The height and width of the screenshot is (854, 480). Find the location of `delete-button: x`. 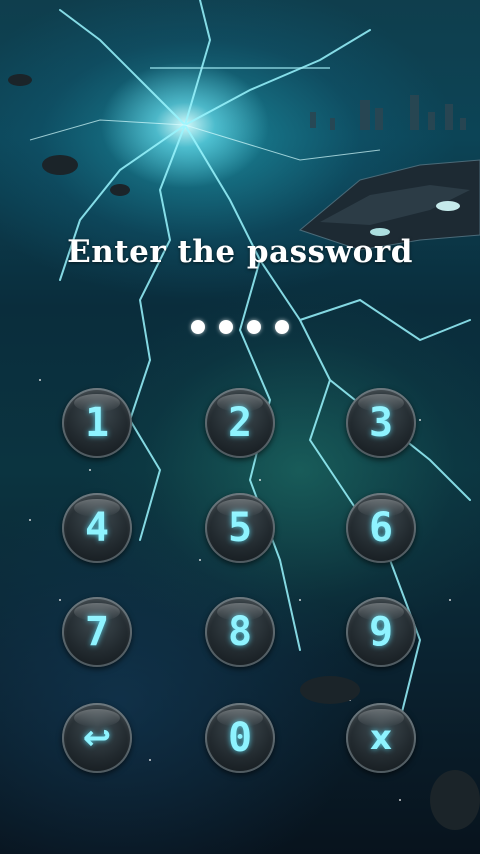

delete-button: x is located at coordinates (381, 738).